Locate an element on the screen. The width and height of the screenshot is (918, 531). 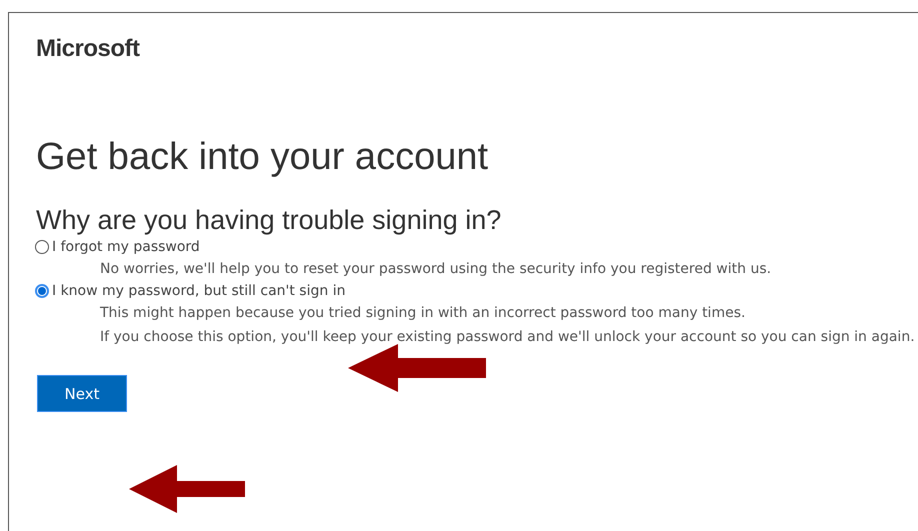
option-label: I know my password, but still can't sign in is located at coordinates (199, 291).